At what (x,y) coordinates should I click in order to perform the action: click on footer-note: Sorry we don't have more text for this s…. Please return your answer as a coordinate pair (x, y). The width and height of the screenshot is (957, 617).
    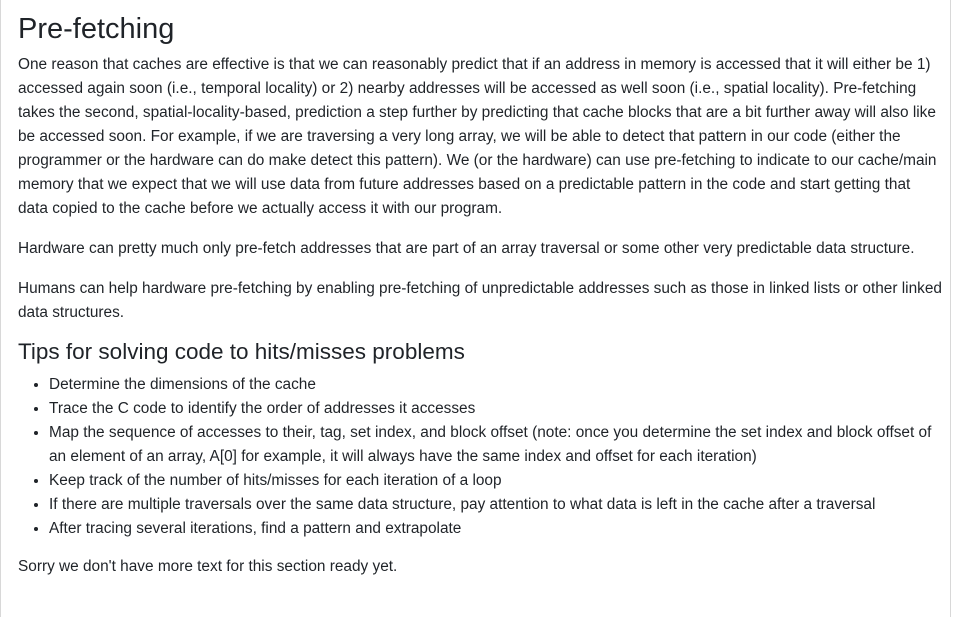
    Looking at the image, I should click on (208, 566).